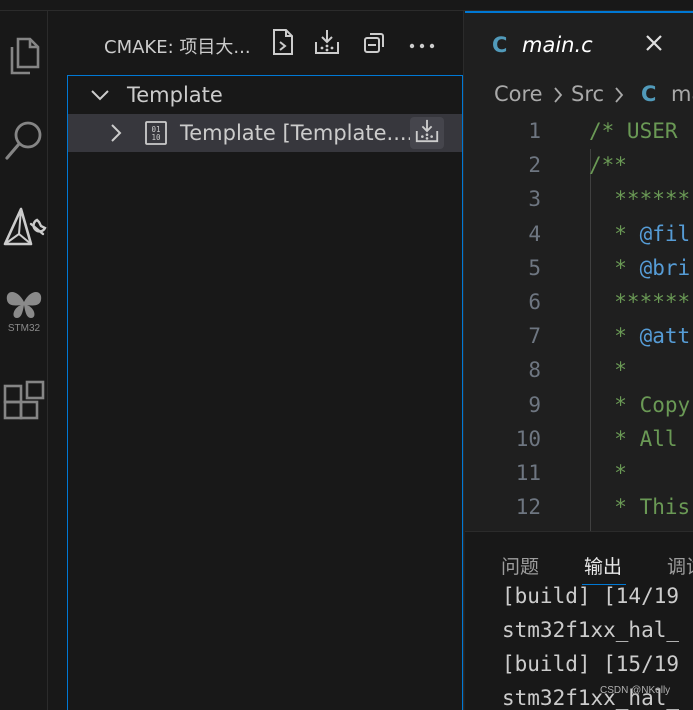 This screenshot has width=693, height=710. I want to click on close-icon, so click(654, 43).